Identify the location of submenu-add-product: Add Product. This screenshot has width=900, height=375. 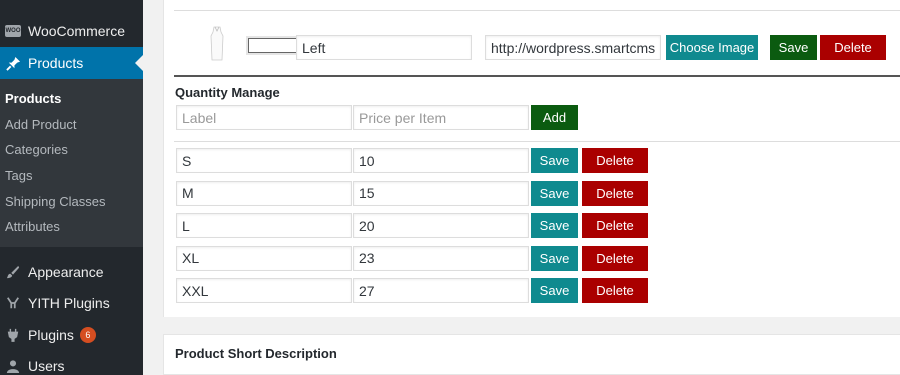
(41, 124).